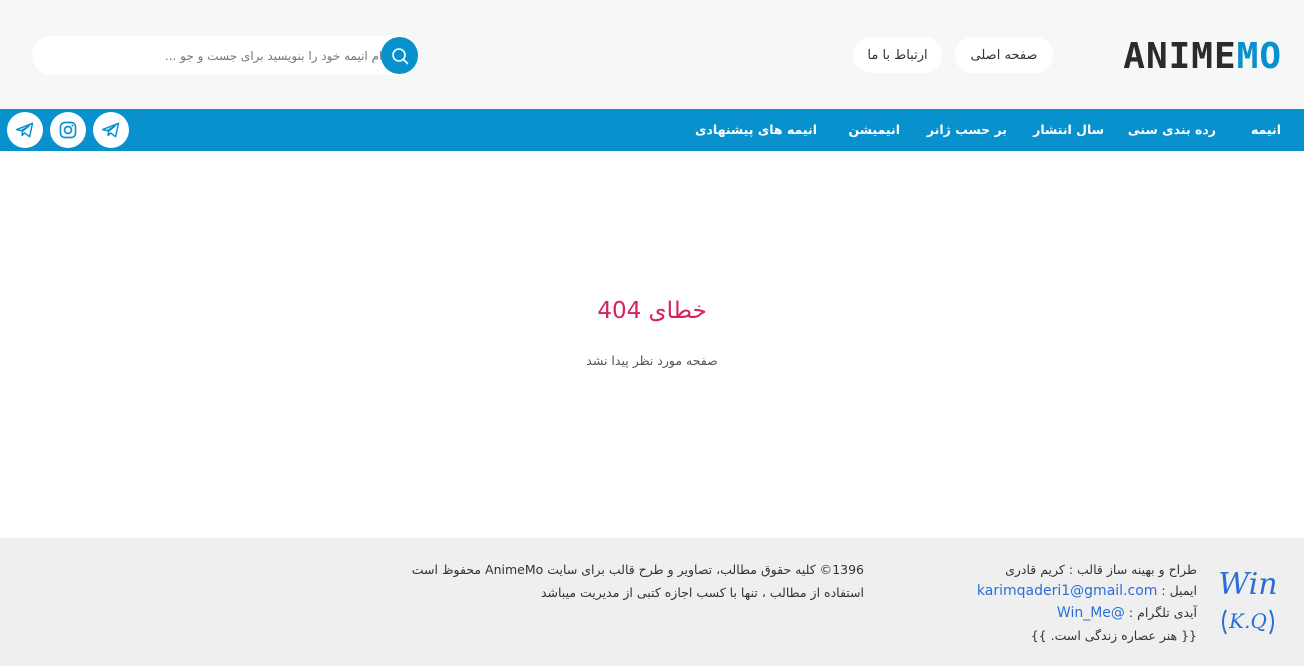  Describe the element at coordinates (1180, 56) in the screenshot. I see `logo-text-dark: ANIME` at that location.